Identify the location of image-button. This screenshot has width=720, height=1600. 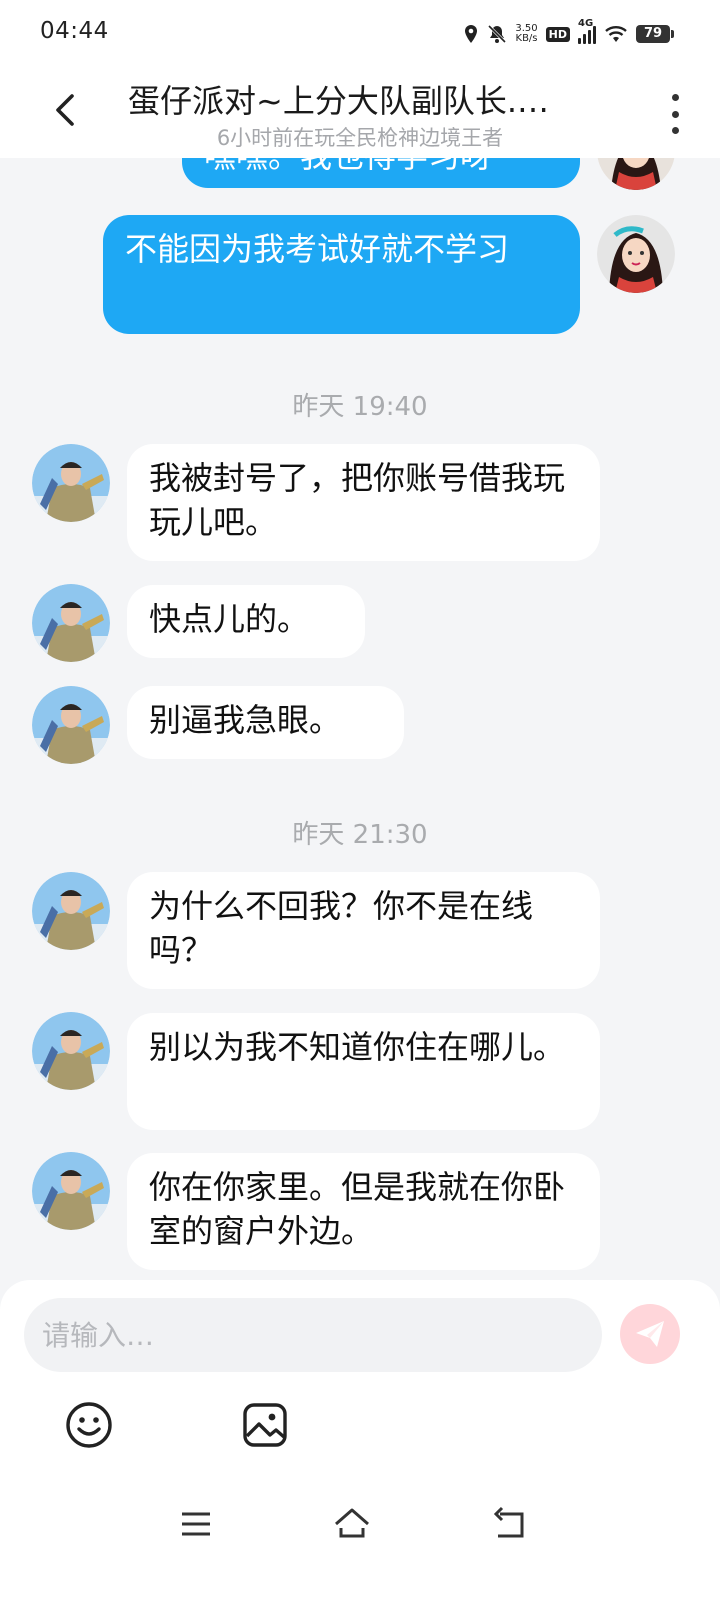
(265, 1425).